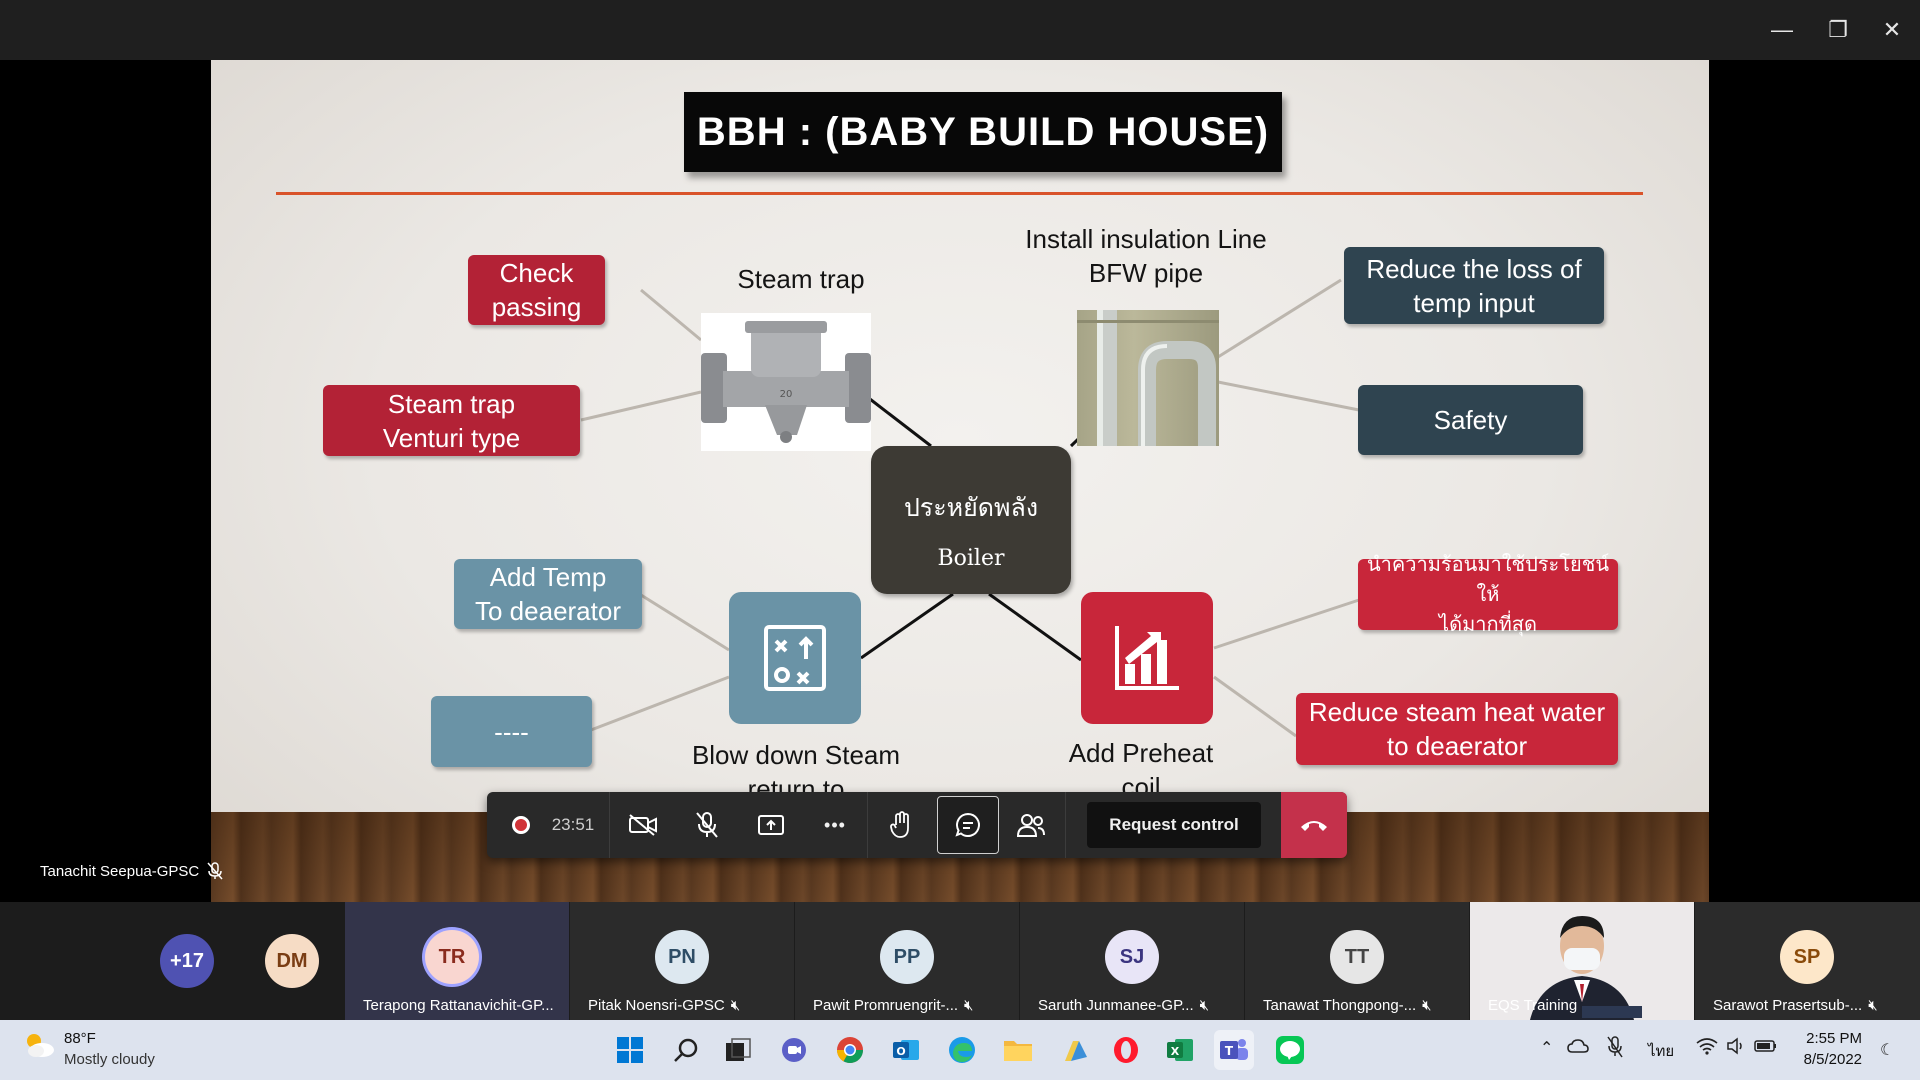  What do you see at coordinates (738, 1050) in the screenshot?
I see `task-view-button` at bounding box center [738, 1050].